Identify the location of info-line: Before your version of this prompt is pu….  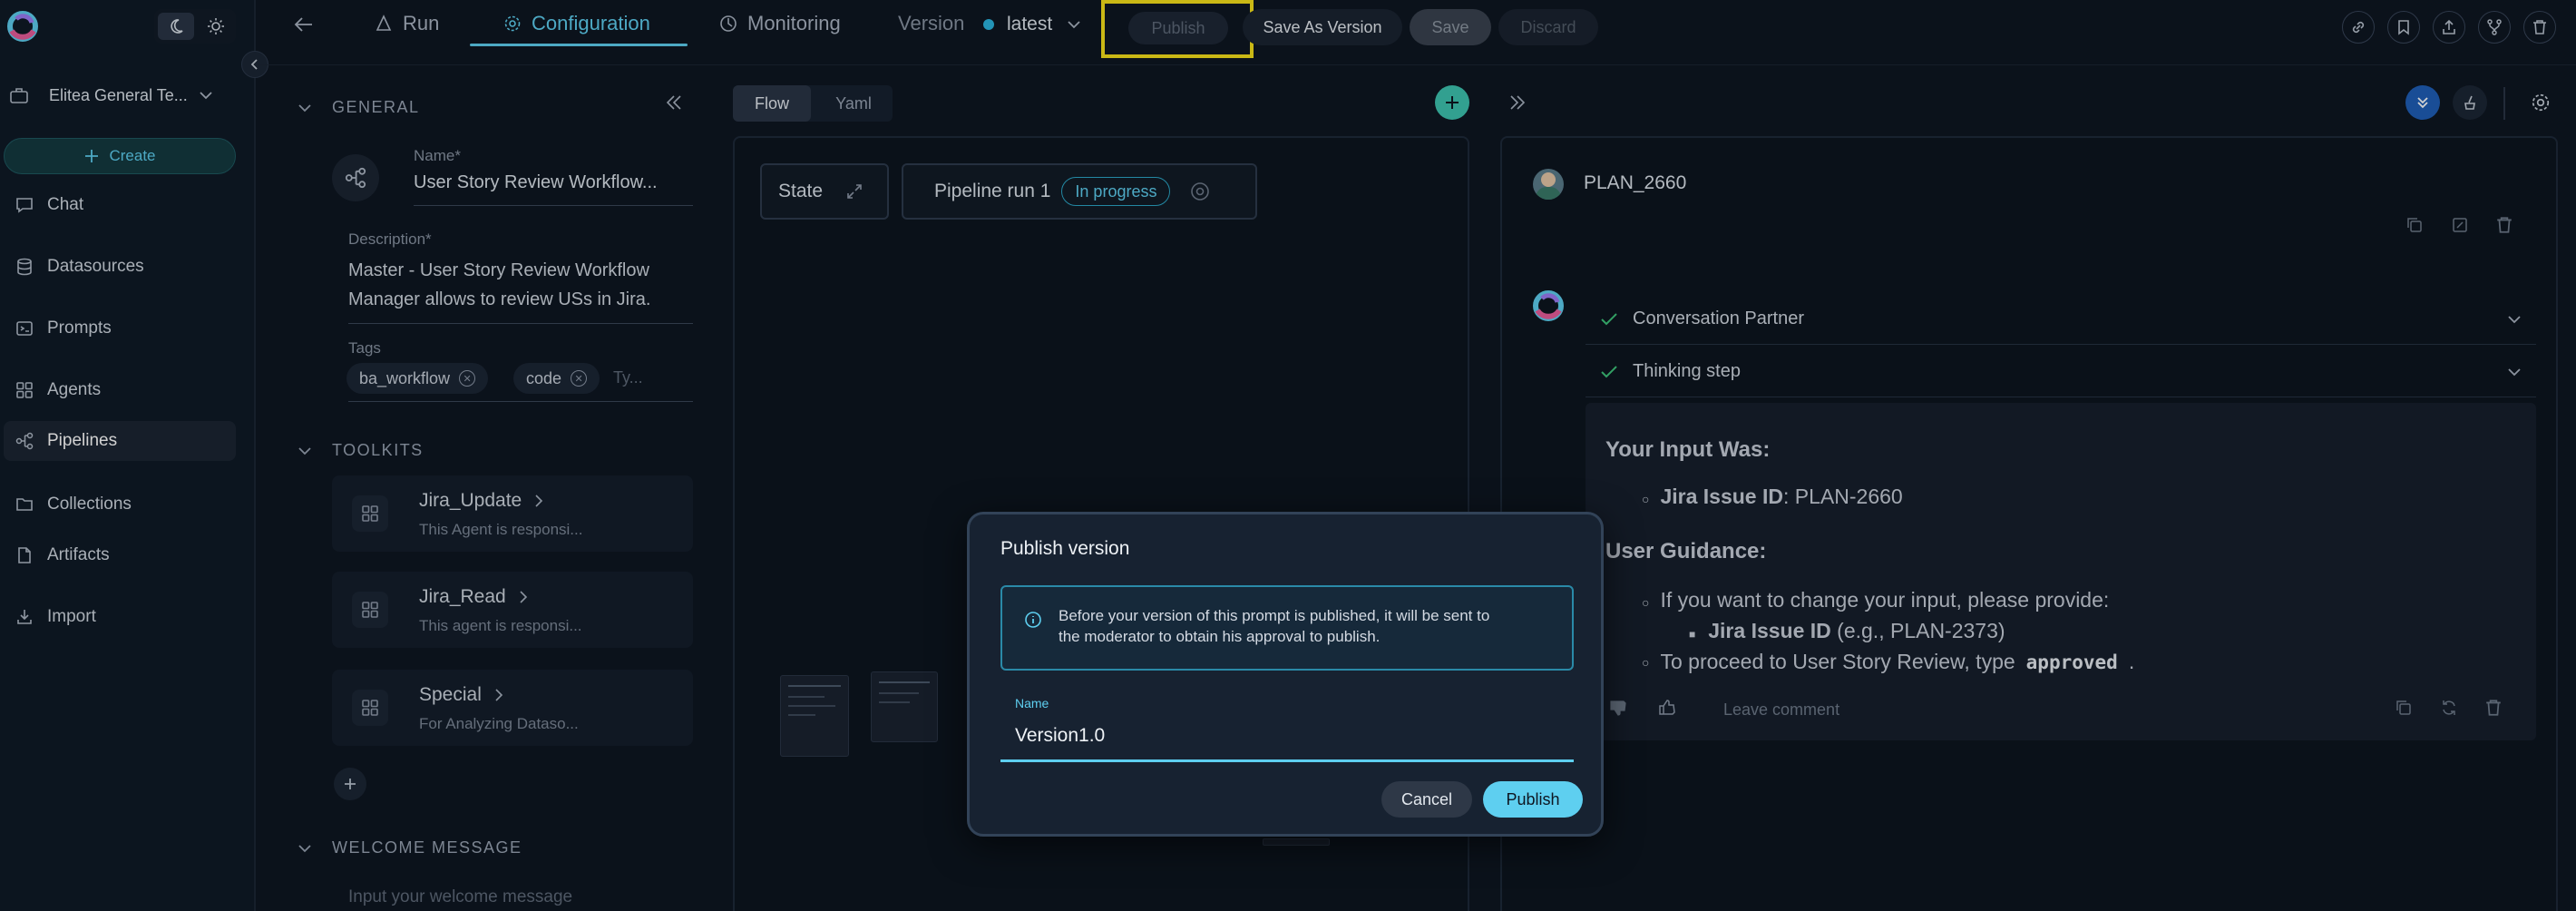
(1274, 615).